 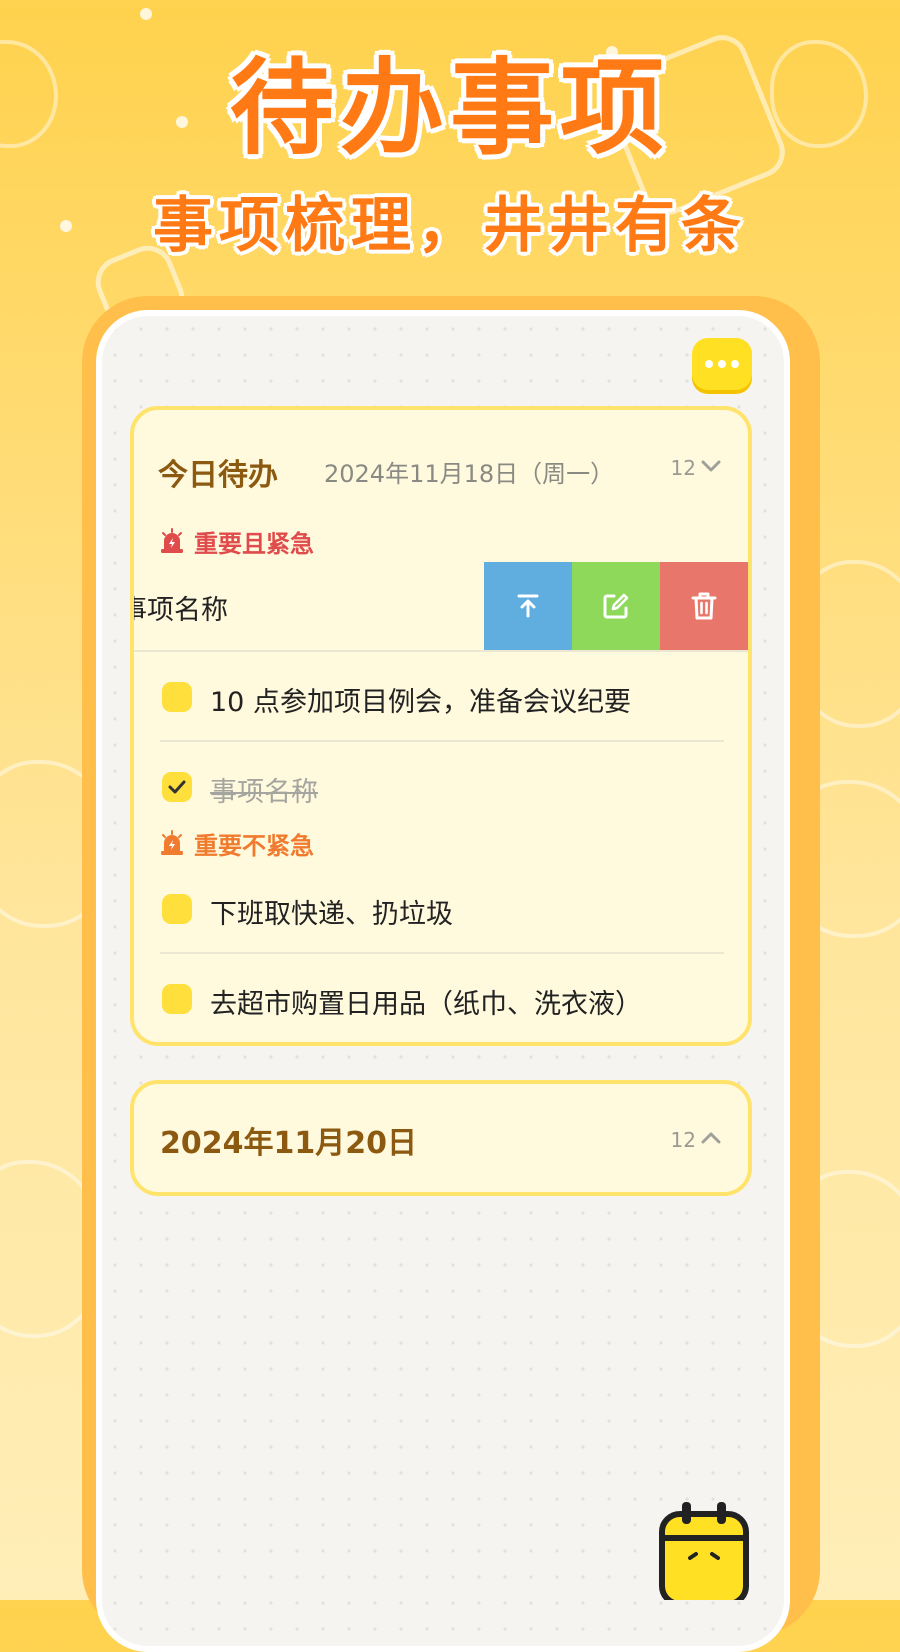 I want to click on section-label: 重要且紧急, so click(x=254, y=543).